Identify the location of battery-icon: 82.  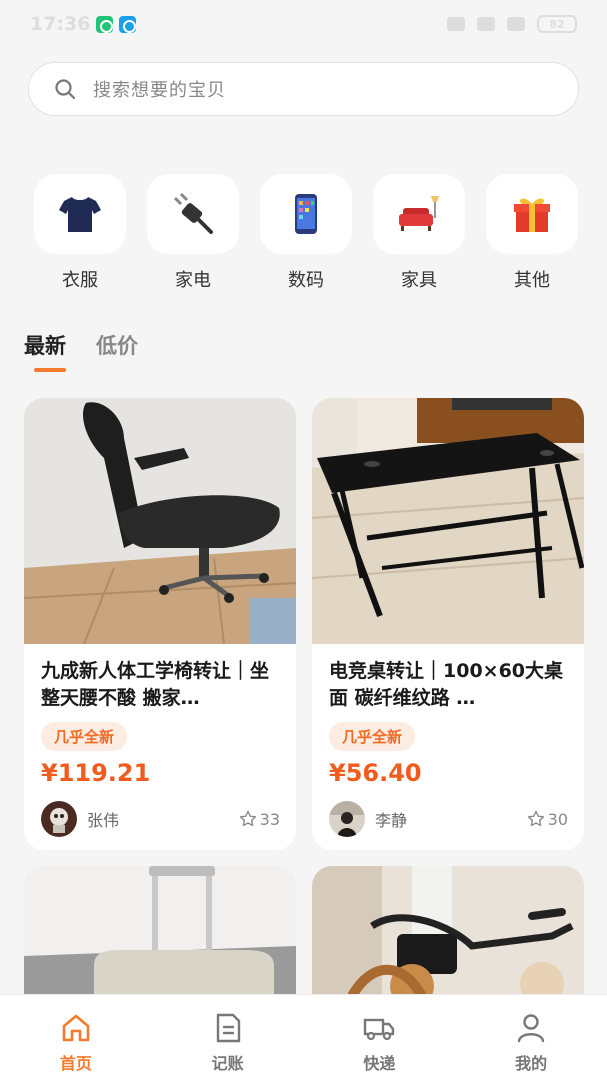
(557, 24).